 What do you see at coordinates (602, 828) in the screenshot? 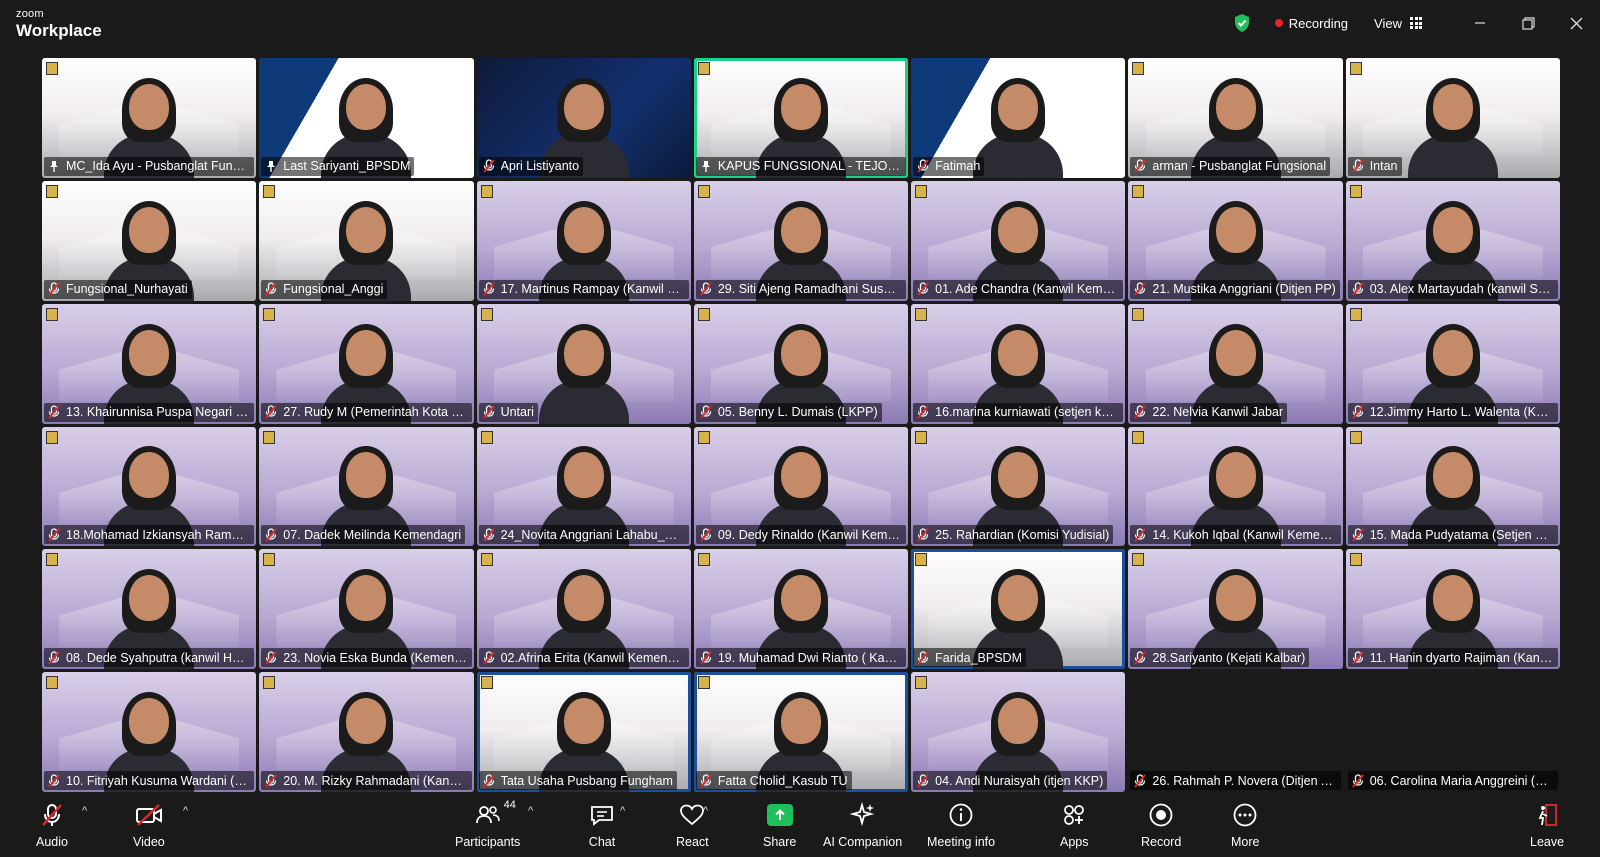
I see `chat-button: Chat` at bounding box center [602, 828].